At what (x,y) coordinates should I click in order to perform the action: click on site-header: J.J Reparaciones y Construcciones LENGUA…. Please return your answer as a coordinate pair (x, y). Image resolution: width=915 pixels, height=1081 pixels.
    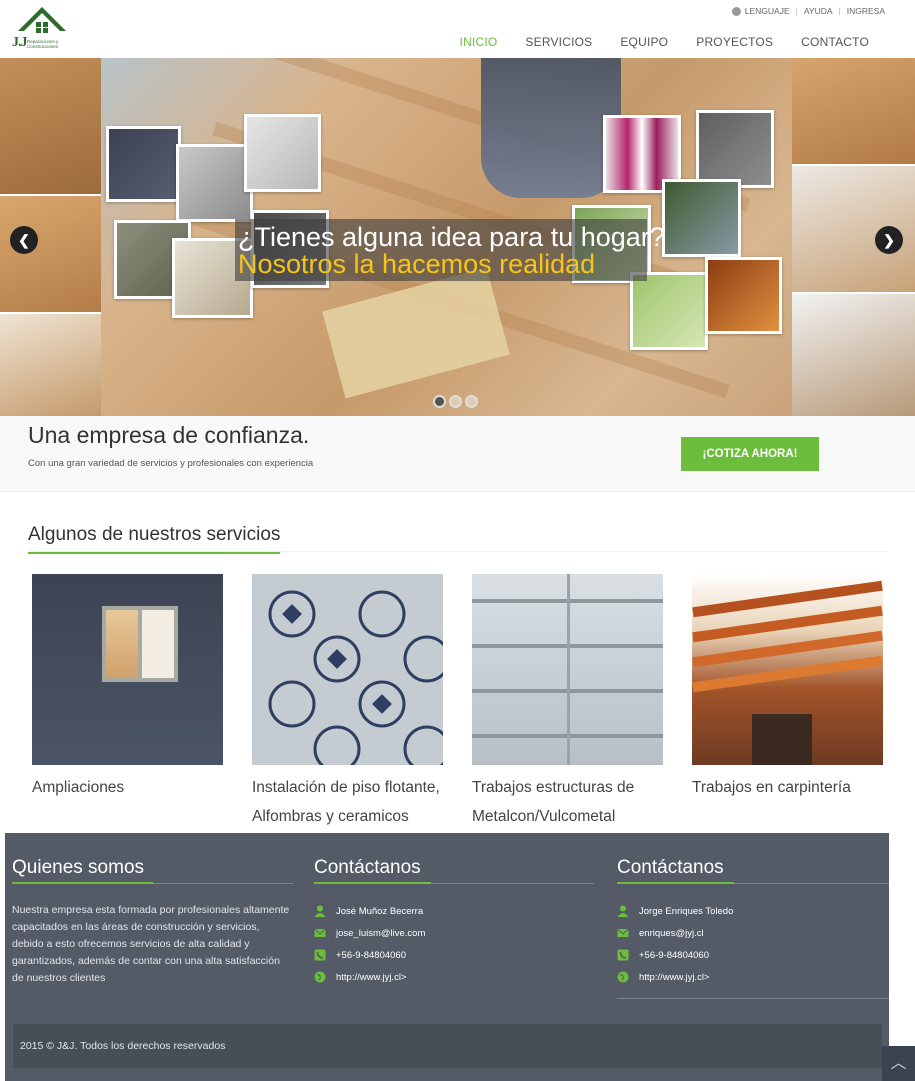
    Looking at the image, I should click on (457, 30).